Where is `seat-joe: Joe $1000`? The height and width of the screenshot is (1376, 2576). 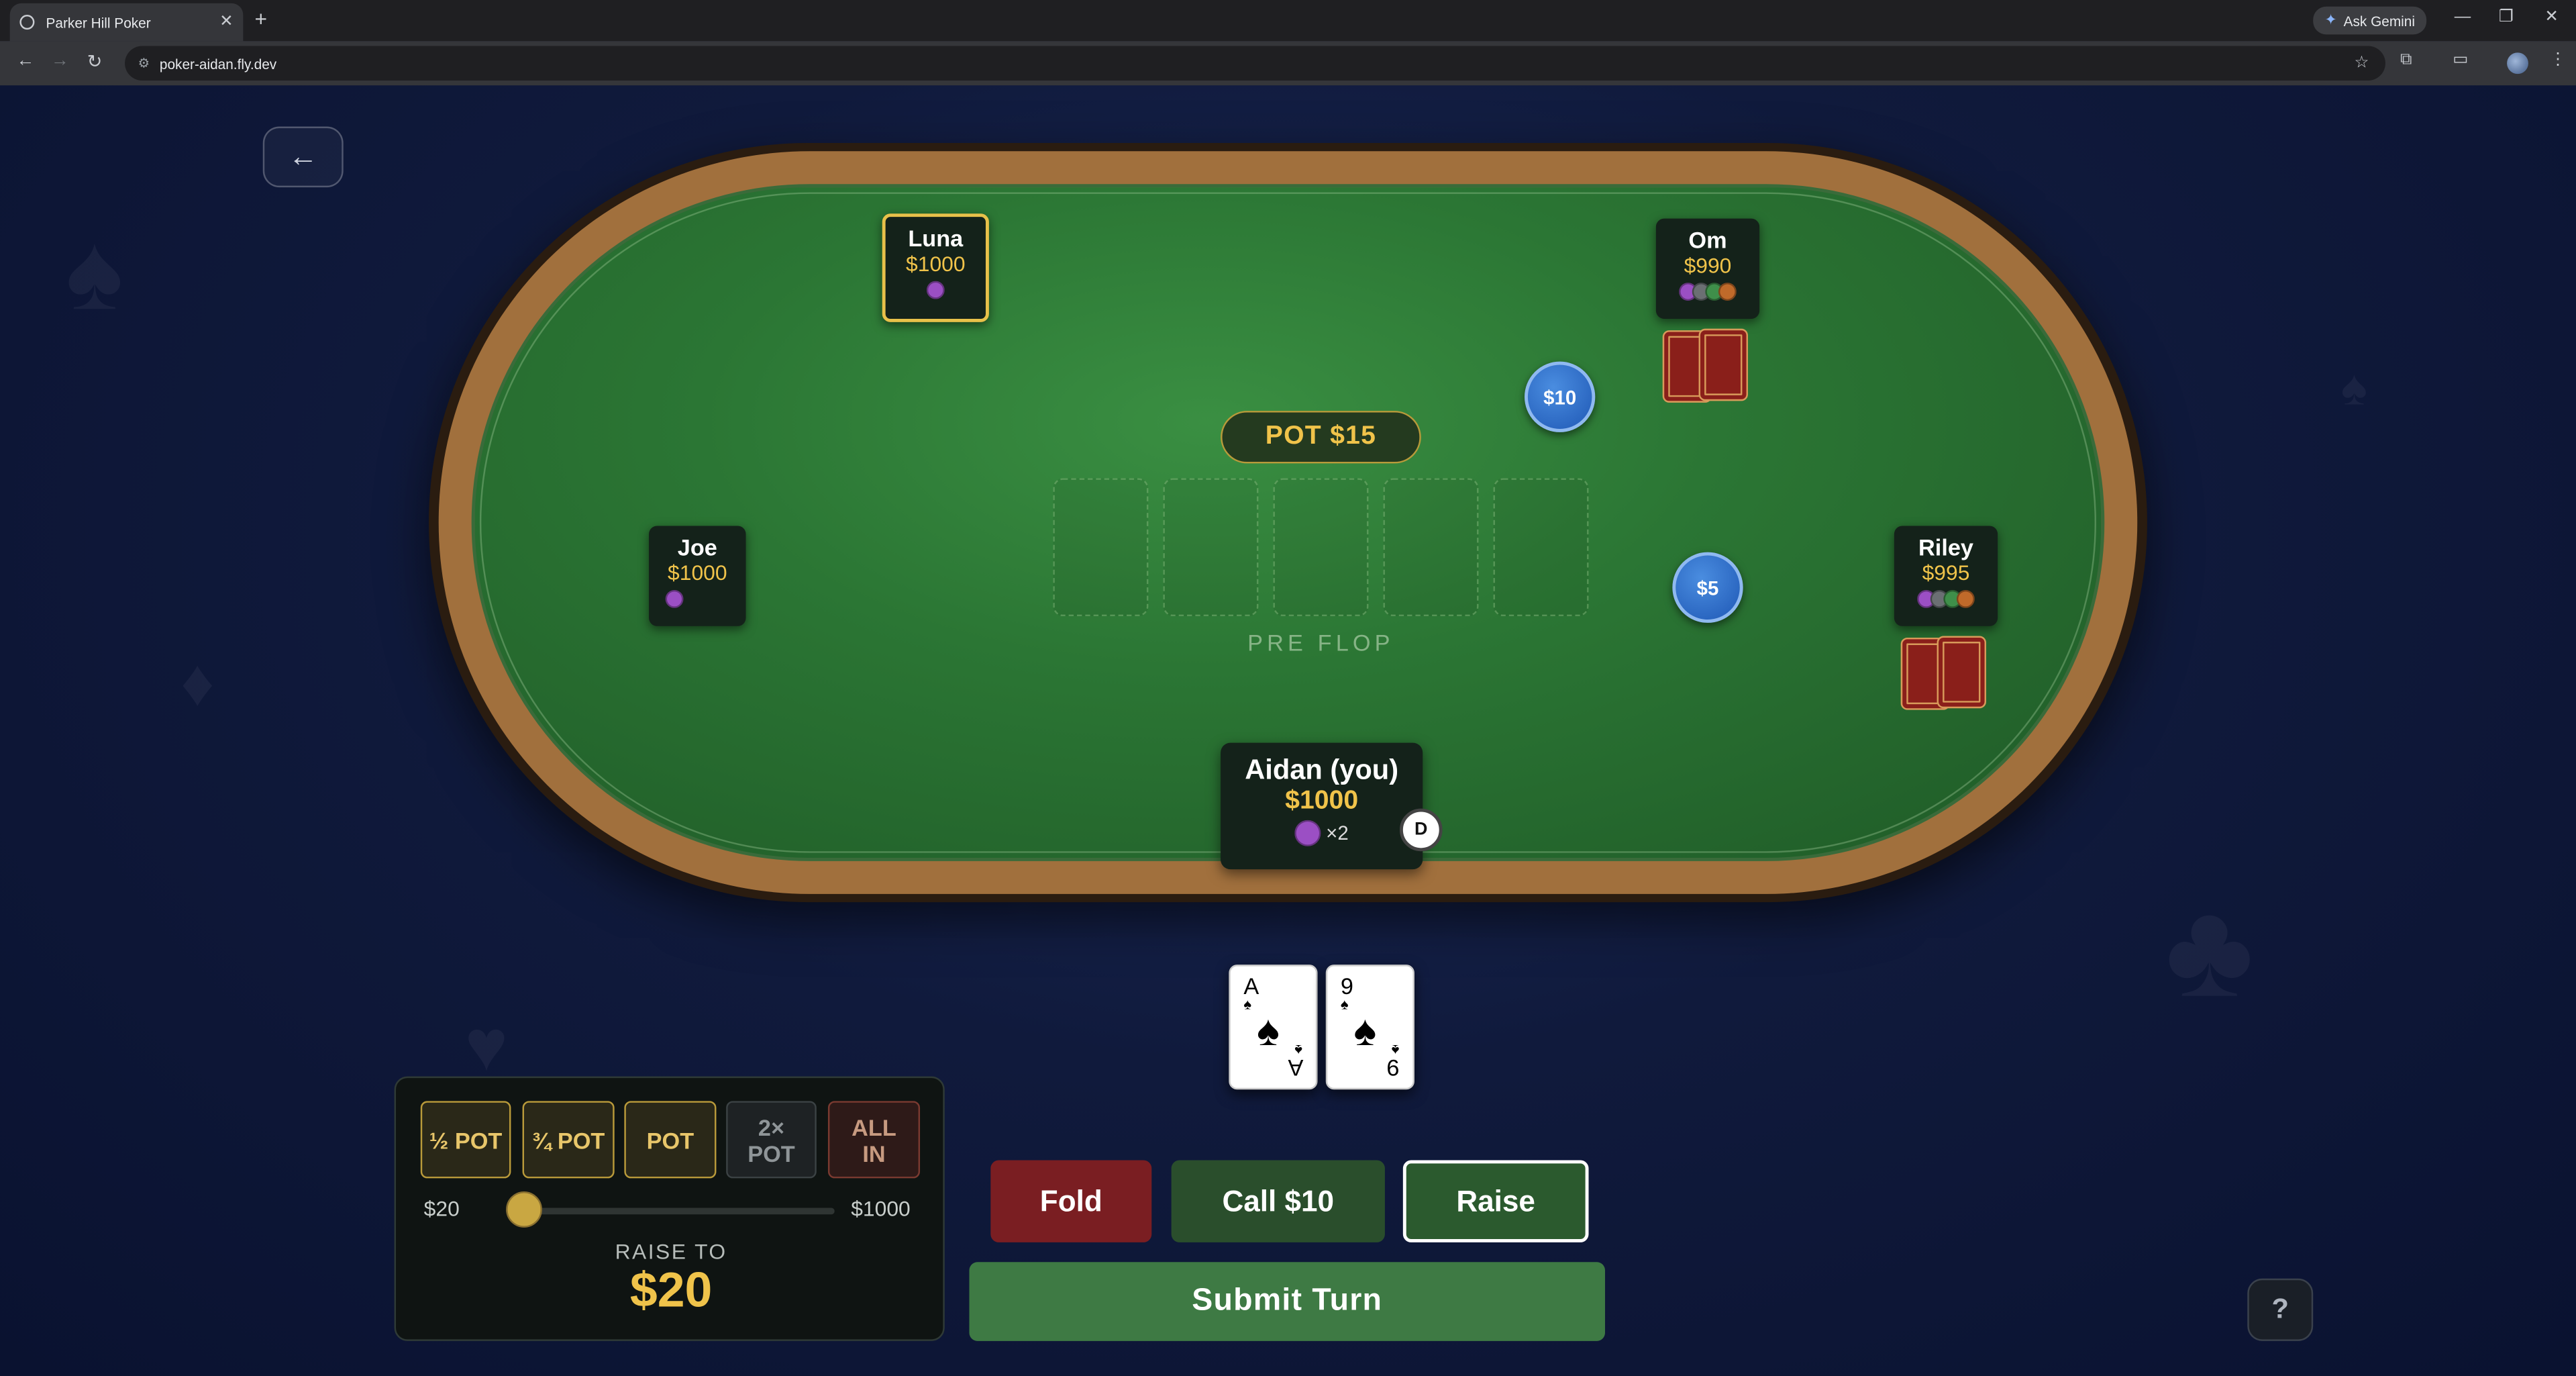
seat-joe: Joe $1000 is located at coordinates (697, 576).